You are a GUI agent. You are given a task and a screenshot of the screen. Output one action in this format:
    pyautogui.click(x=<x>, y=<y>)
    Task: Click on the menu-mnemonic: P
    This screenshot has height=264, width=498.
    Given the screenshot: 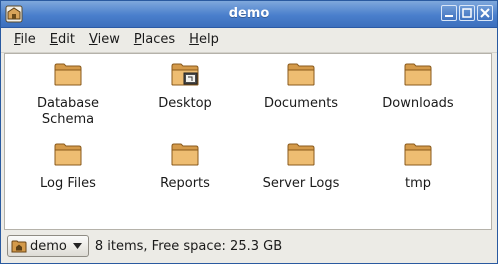 What is the action you would take?
    pyautogui.click(x=137, y=39)
    